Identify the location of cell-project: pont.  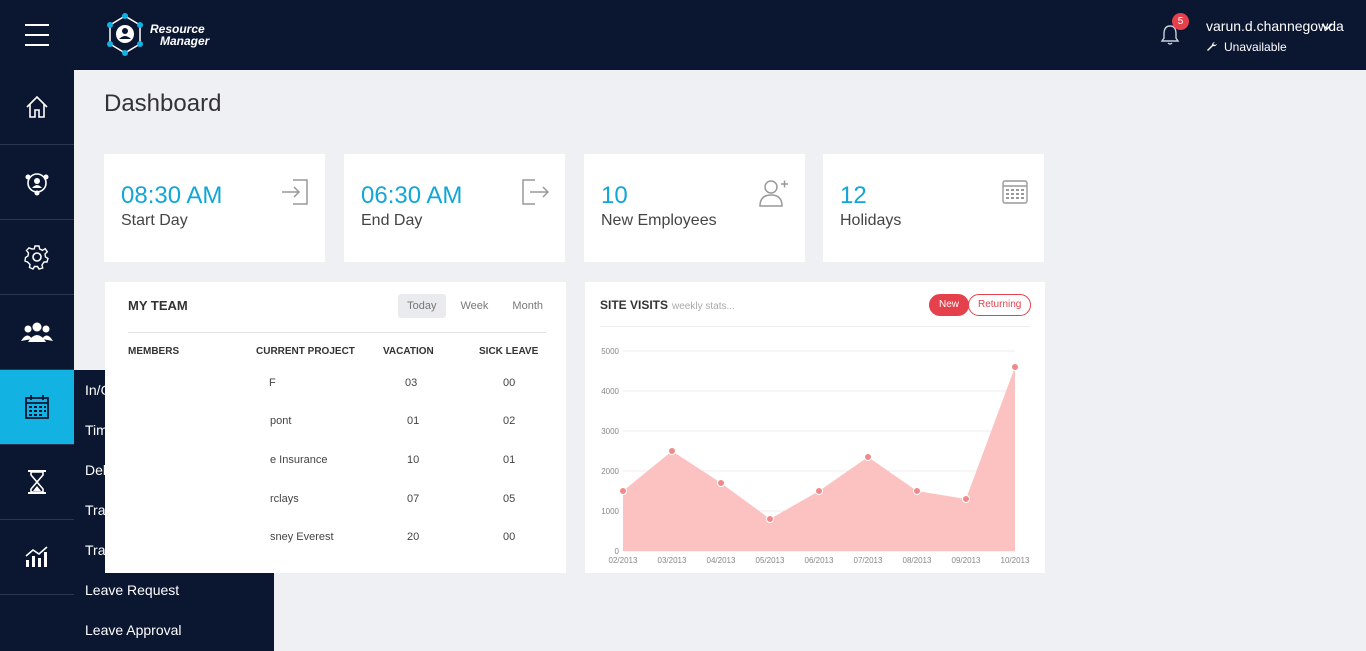
(281, 421).